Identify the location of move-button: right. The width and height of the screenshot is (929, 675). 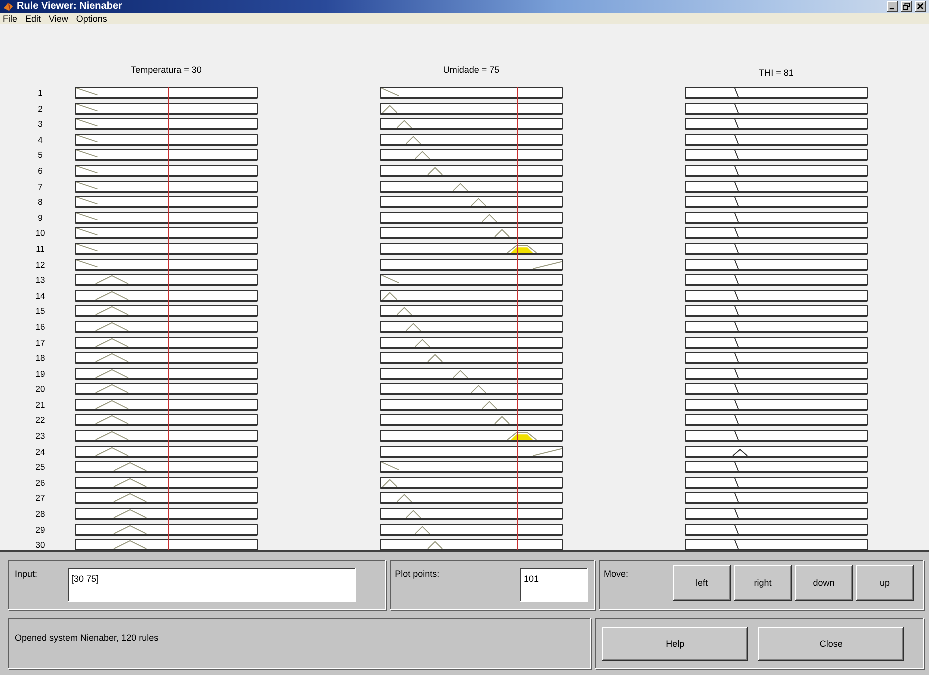
(763, 583).